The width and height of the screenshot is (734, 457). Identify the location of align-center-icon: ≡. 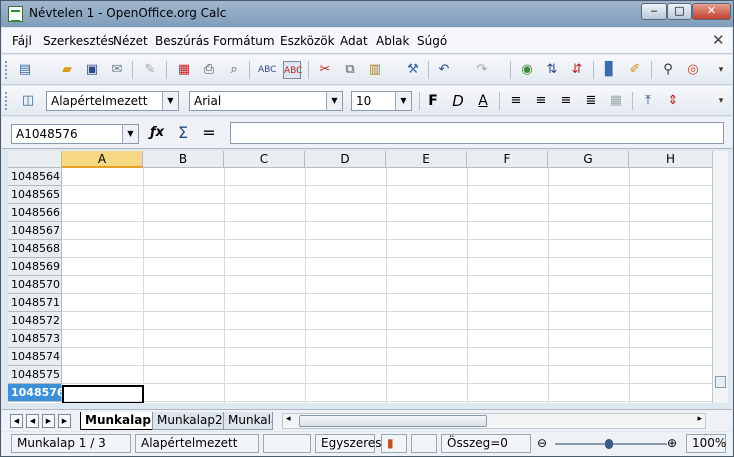
(541, 101).